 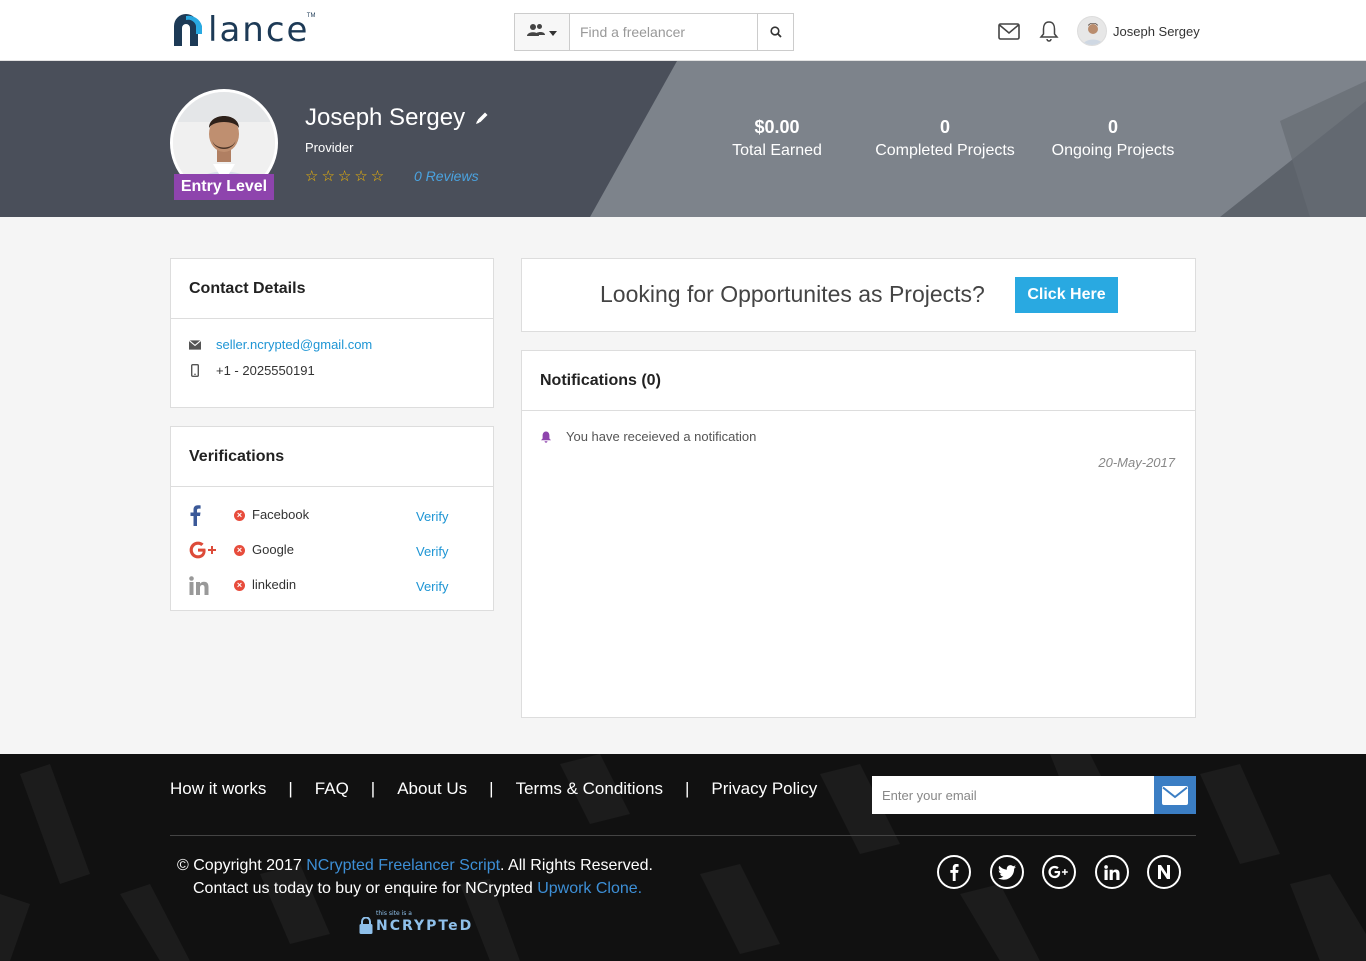 I want to click on search-type-dropdown, so click(x=542, y=32).